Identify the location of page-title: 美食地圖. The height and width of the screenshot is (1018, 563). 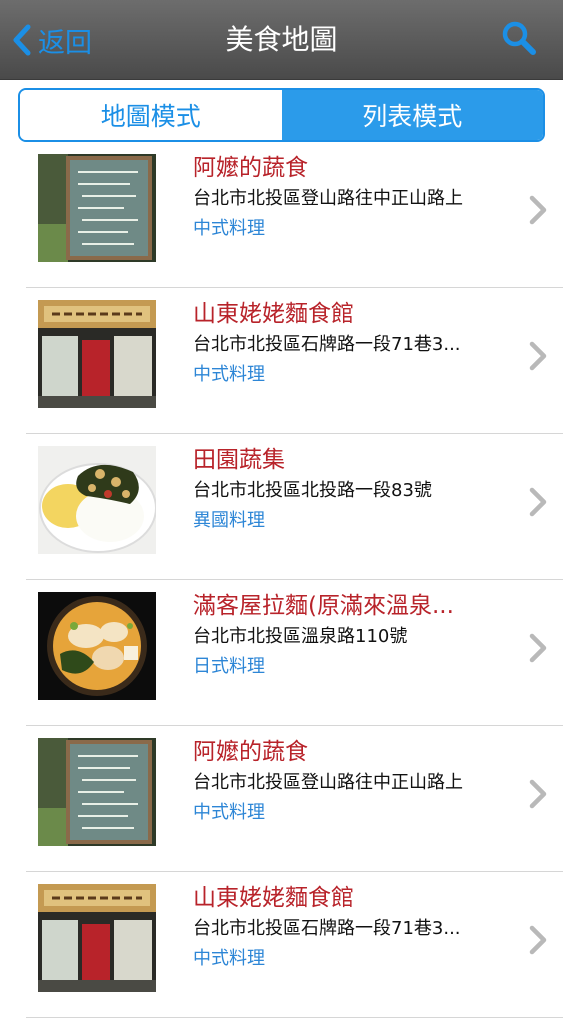
(281, 39).